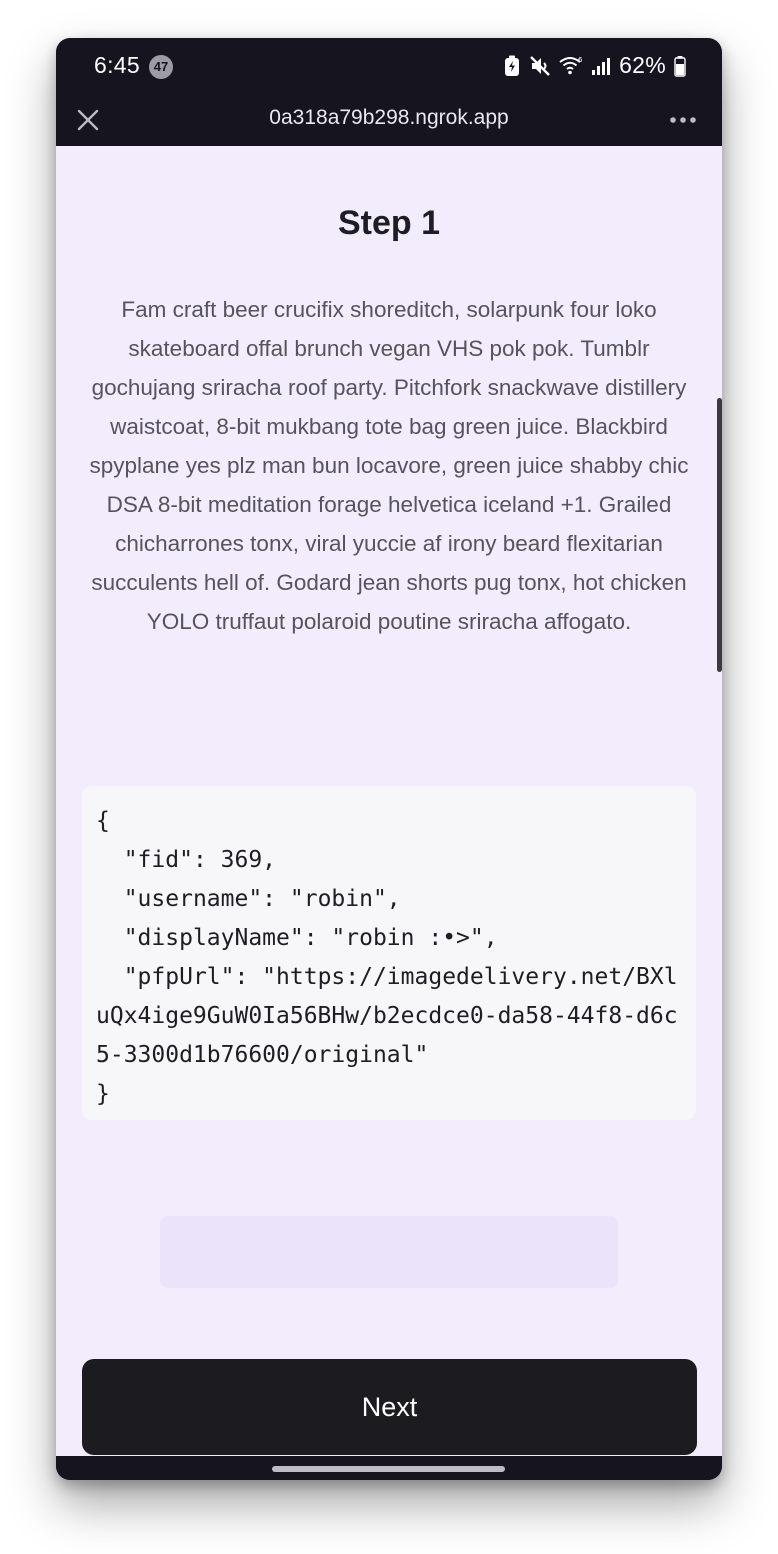  What do you see at coordinates (389, 1252) in the screenshot?
I see `faded-placeholder` at bounding box center [389, 1252].